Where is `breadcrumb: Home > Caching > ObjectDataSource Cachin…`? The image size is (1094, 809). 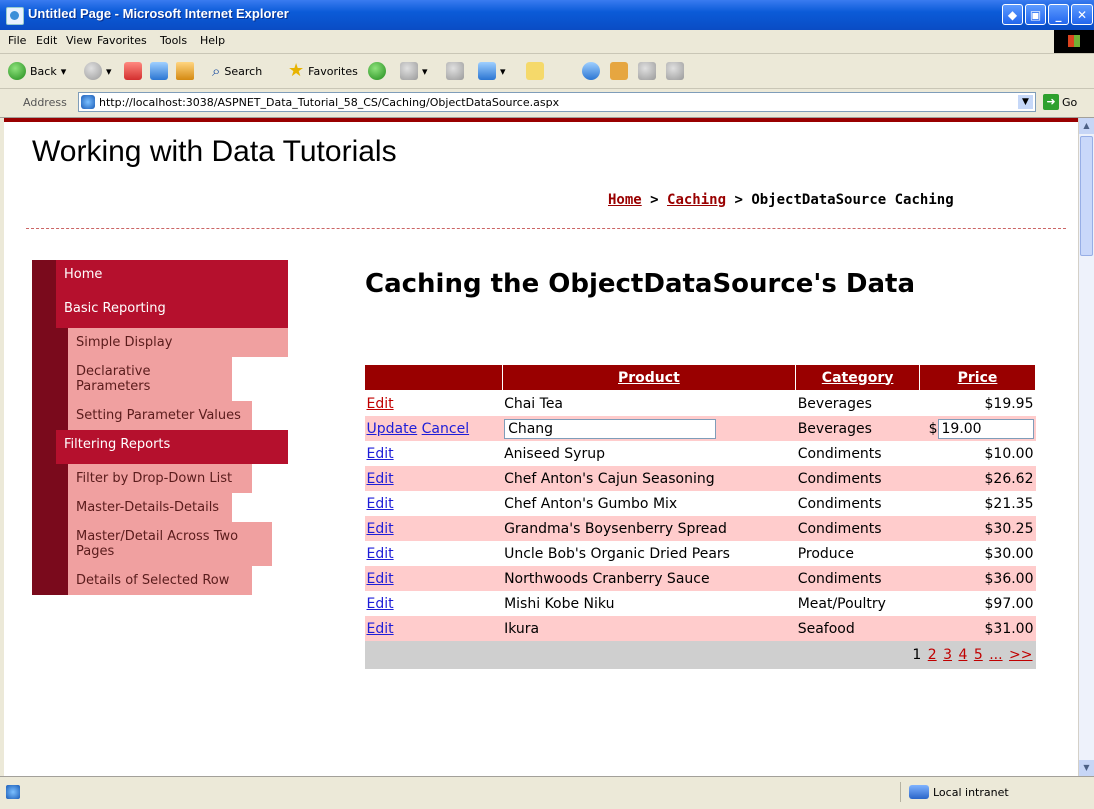
breadcrumb: Home > Caching > ObjectDataSource Cachin… is located at coordinates (781, 200).